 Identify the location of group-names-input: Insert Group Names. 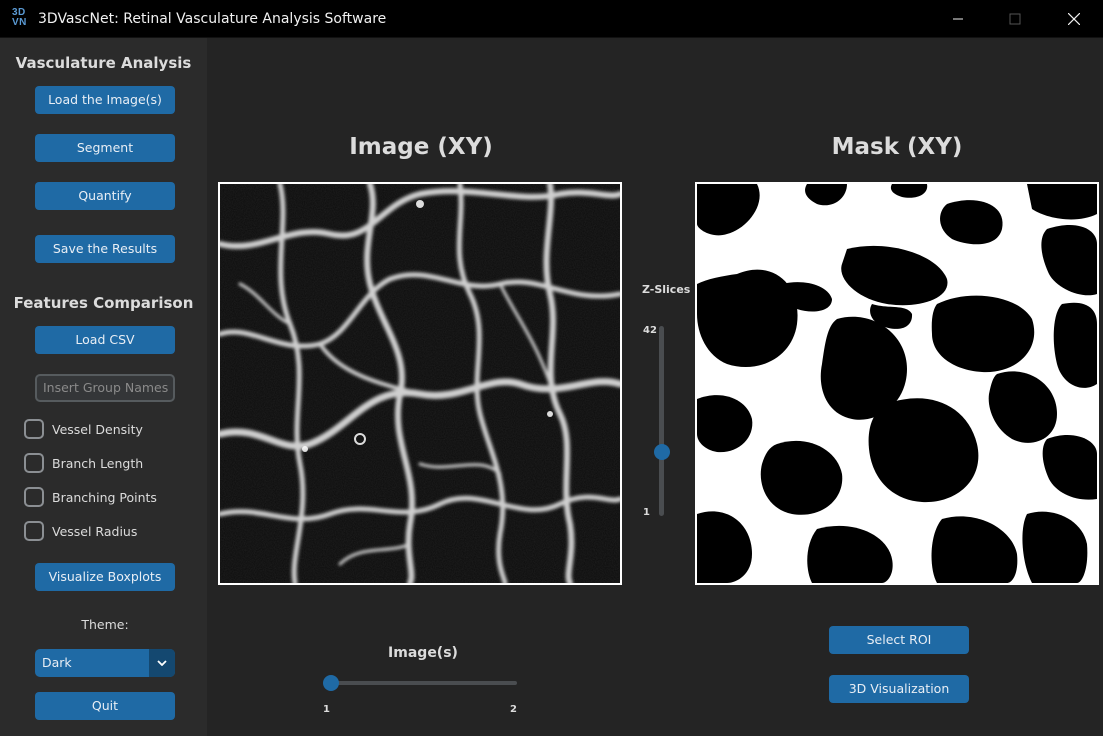
(105, 388).